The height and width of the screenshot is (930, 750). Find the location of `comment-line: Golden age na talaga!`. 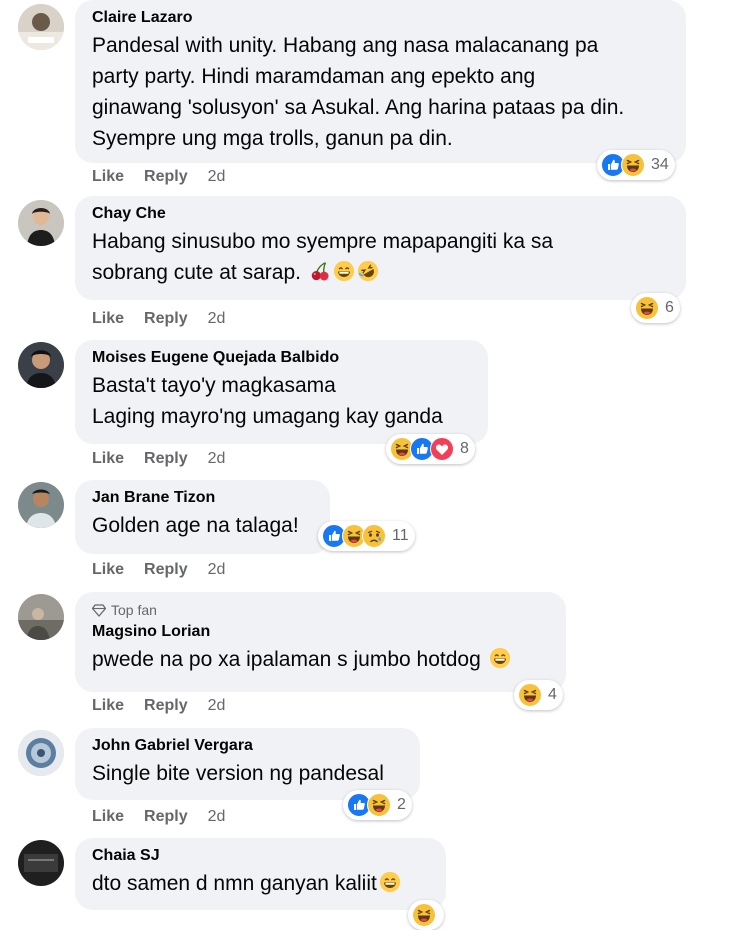

comment-line: Golden age na talaga! is located at coordinates (195, 525).